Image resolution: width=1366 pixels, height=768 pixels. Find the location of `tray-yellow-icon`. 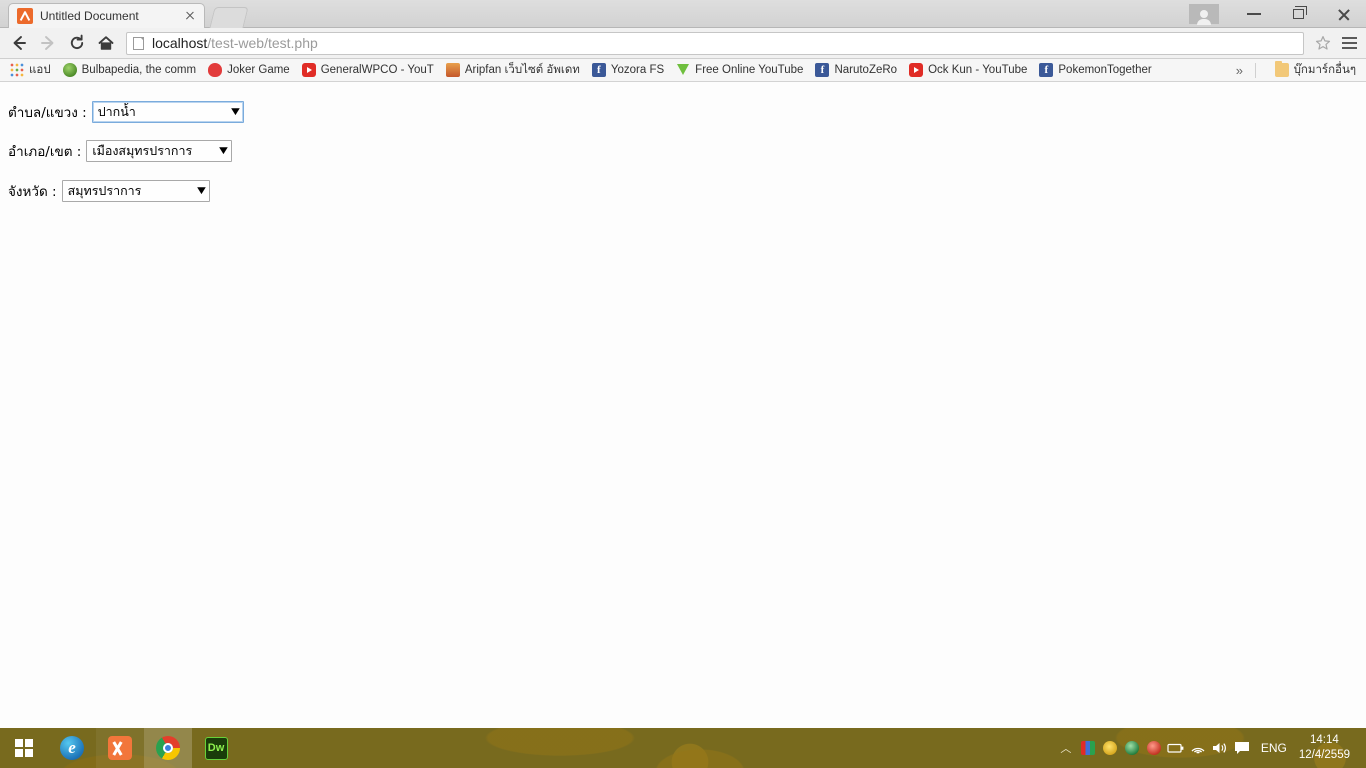

tray-yellow-icon is located at coordinates (1110, 748).